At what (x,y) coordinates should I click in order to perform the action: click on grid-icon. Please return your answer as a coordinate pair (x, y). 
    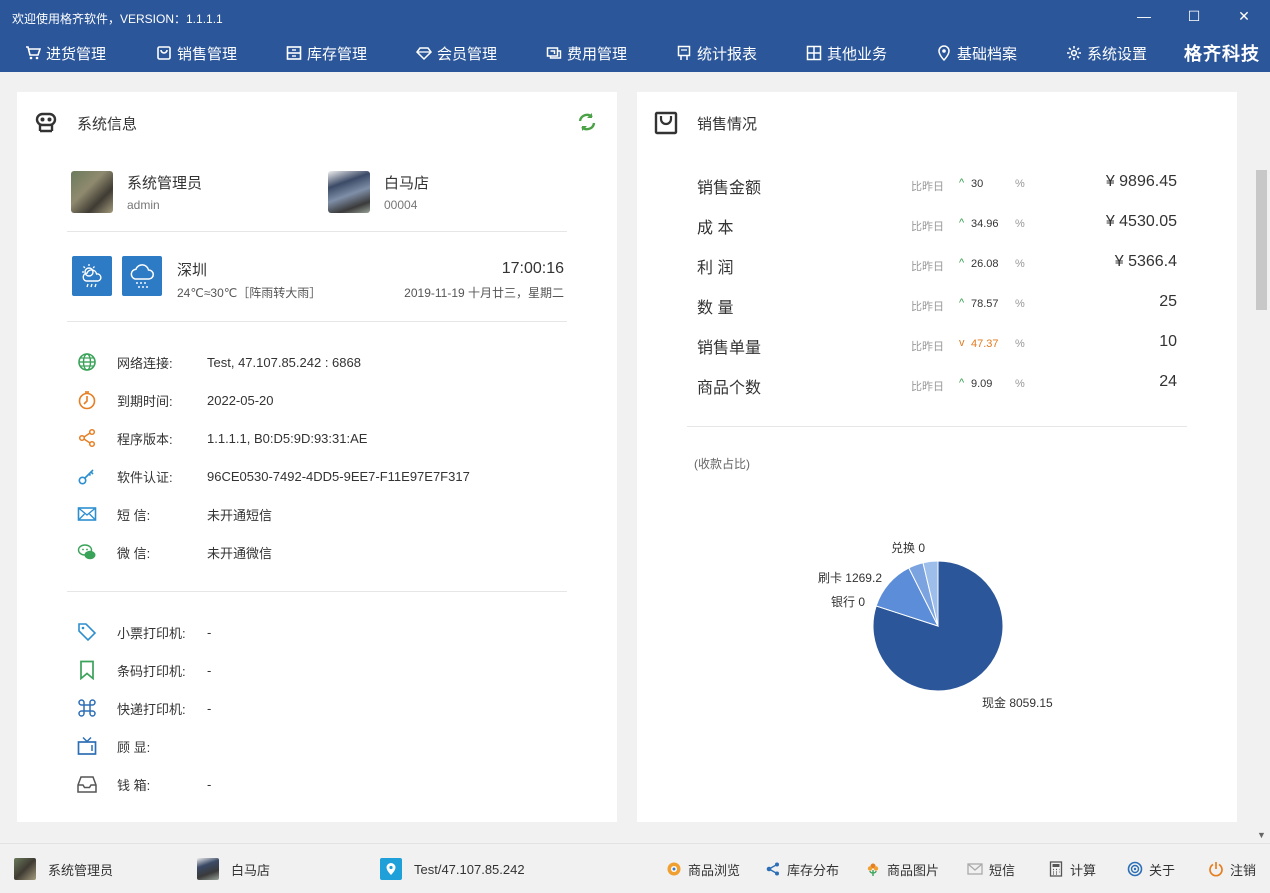
    Looking at the image, I should click on (814, 53).